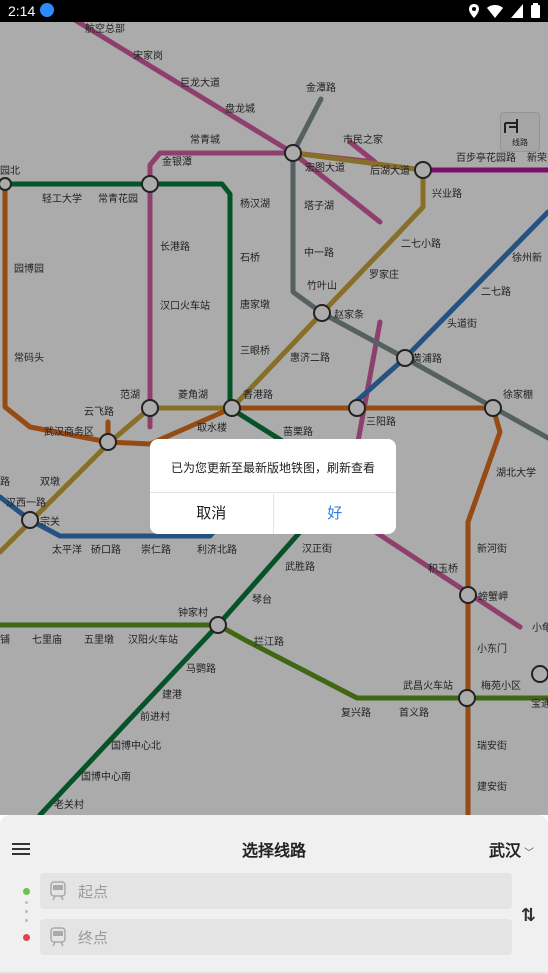  Describe the element at coordinates (276, 937) in the screenshot. I see `end-station-field: 终点` at that location.